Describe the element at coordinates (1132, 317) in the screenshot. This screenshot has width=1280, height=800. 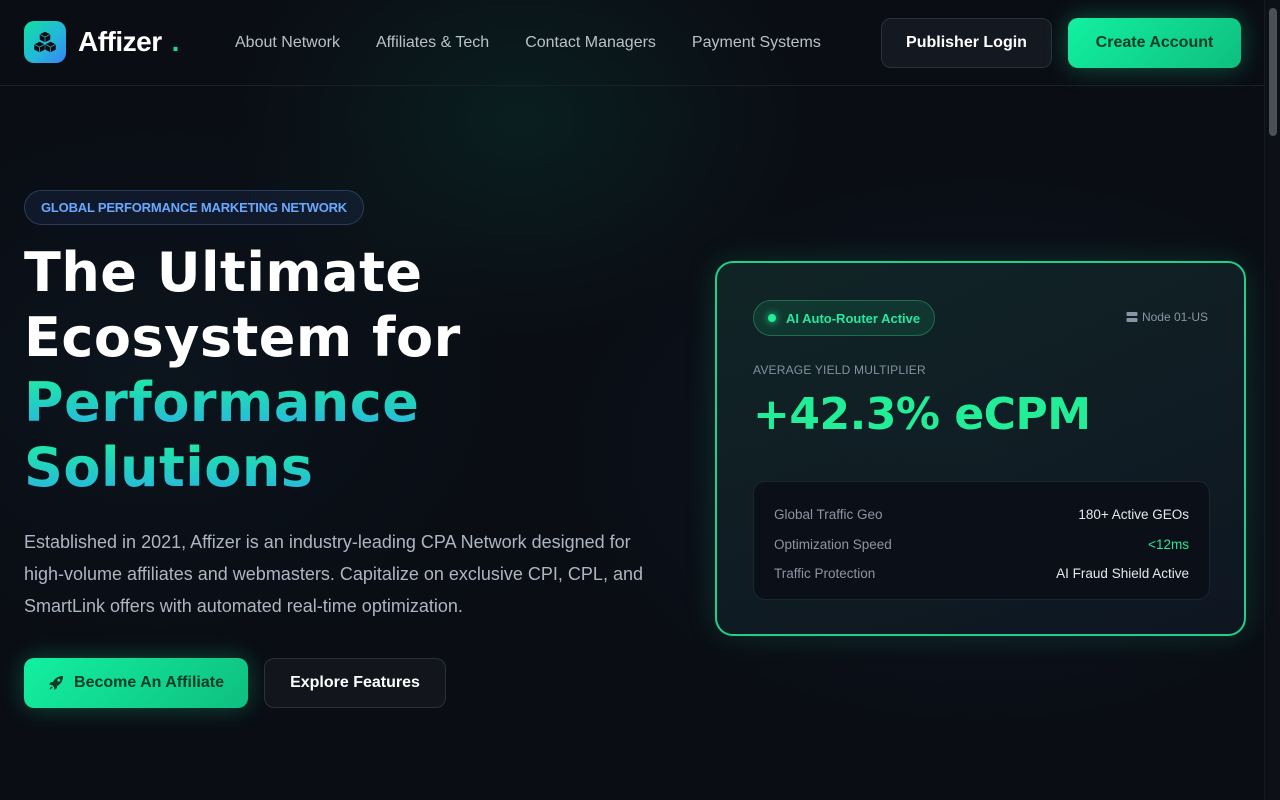
I see `server-icon` at that location.